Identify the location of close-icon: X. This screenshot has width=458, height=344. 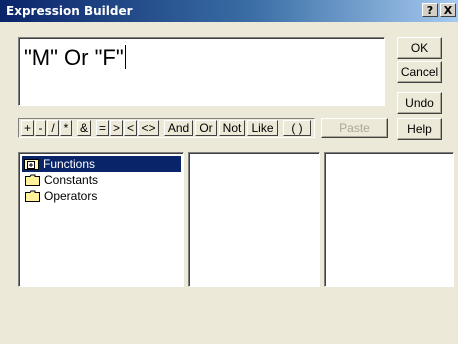
(448, 10).